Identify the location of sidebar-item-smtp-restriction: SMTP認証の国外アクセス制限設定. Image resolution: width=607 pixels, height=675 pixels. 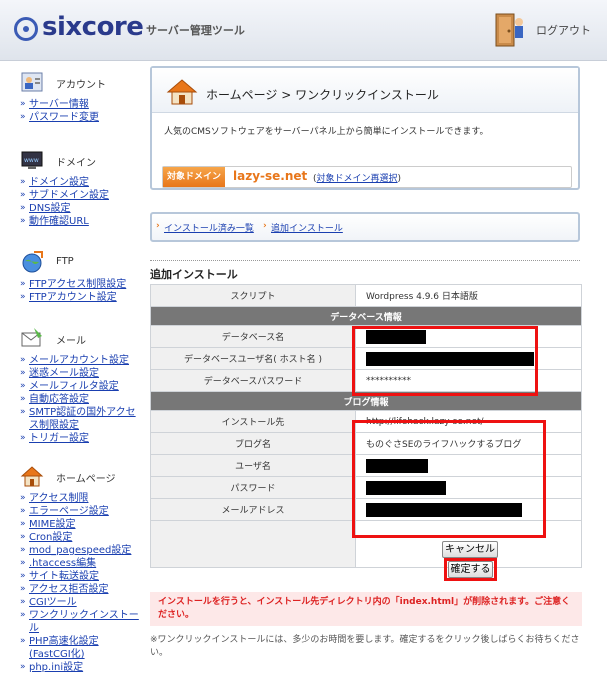
(80, 419).